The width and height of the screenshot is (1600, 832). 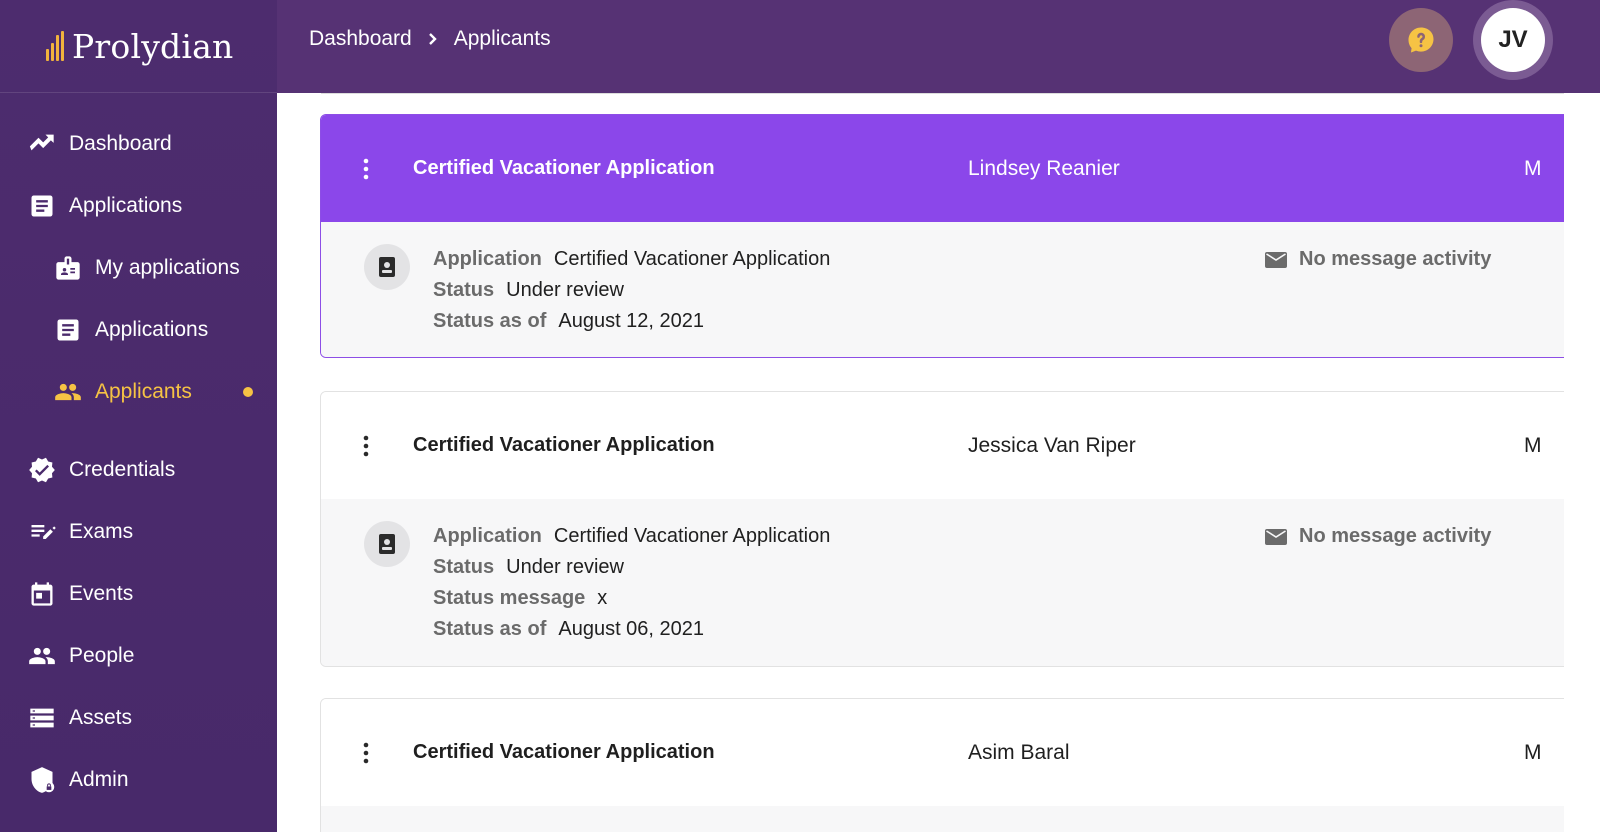 I want to click on sidebar-item-applicants: Applicants, so click(x=138, y=392).